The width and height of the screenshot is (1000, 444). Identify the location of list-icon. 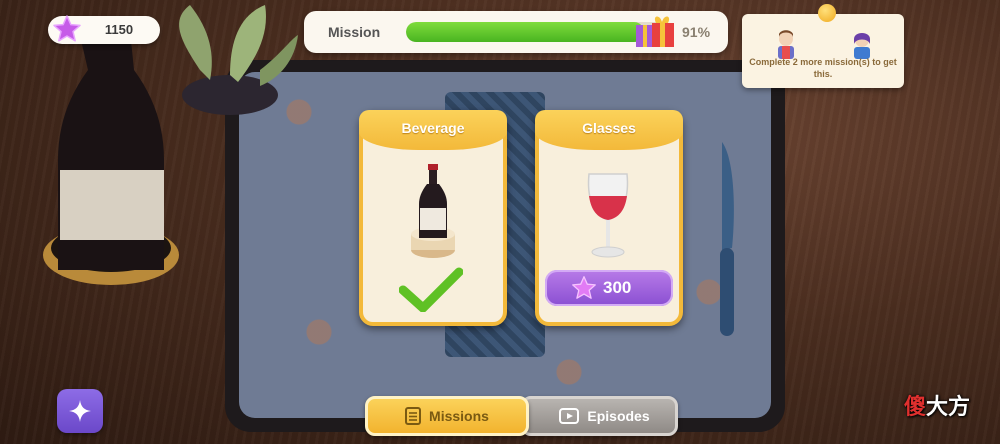
(413, 416).